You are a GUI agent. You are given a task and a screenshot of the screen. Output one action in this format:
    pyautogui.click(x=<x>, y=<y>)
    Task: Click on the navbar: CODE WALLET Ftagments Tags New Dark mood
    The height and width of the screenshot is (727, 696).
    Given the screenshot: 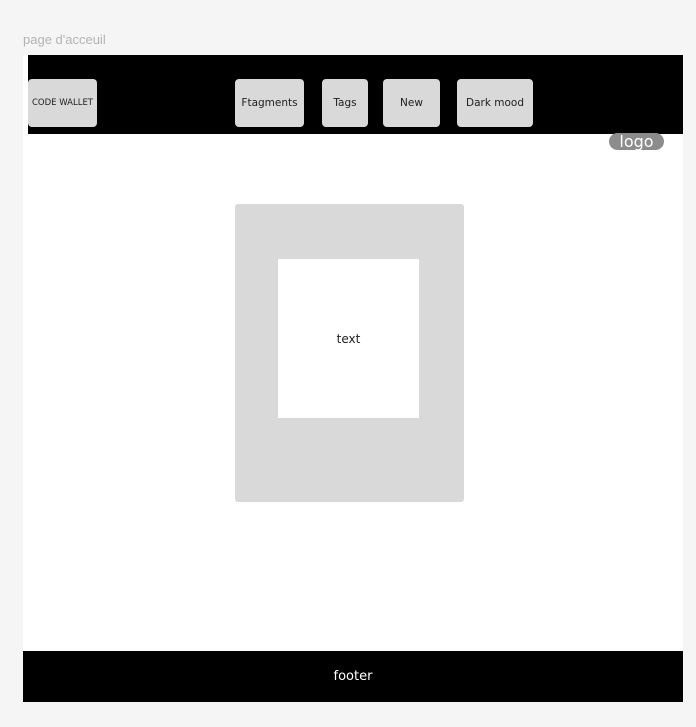 What is the action you would take?
    pyautogui.click(x=355, y=94)
    